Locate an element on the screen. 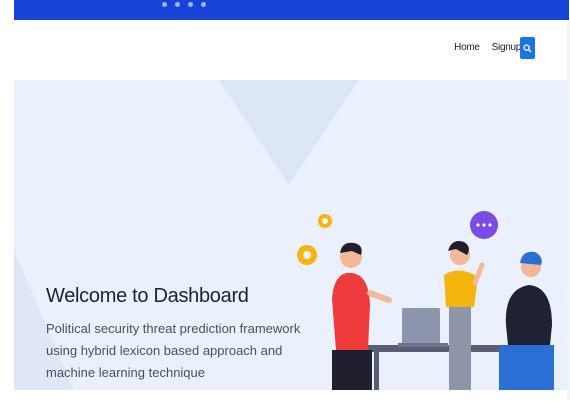 This screenshot has height=402, width=570. search-icon is located at coordinates (527, 48).